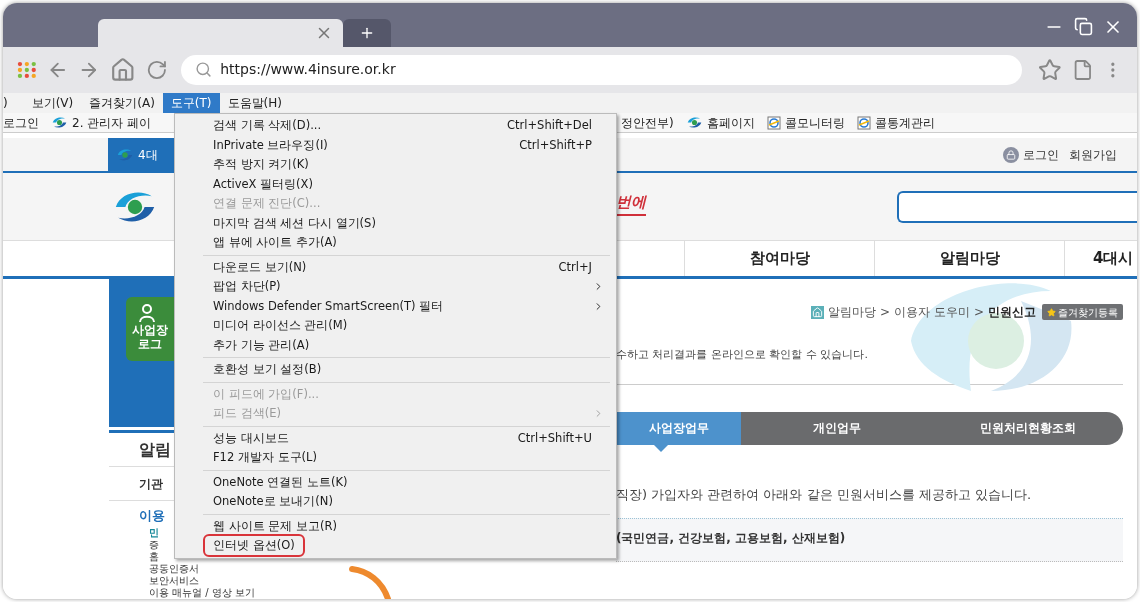 The width and height of the screenshot is (1140, 602). I want to click on intro-text: 수하고 처리결과를 온라인으로 확인할 수 있습니다., so click(742, 355).